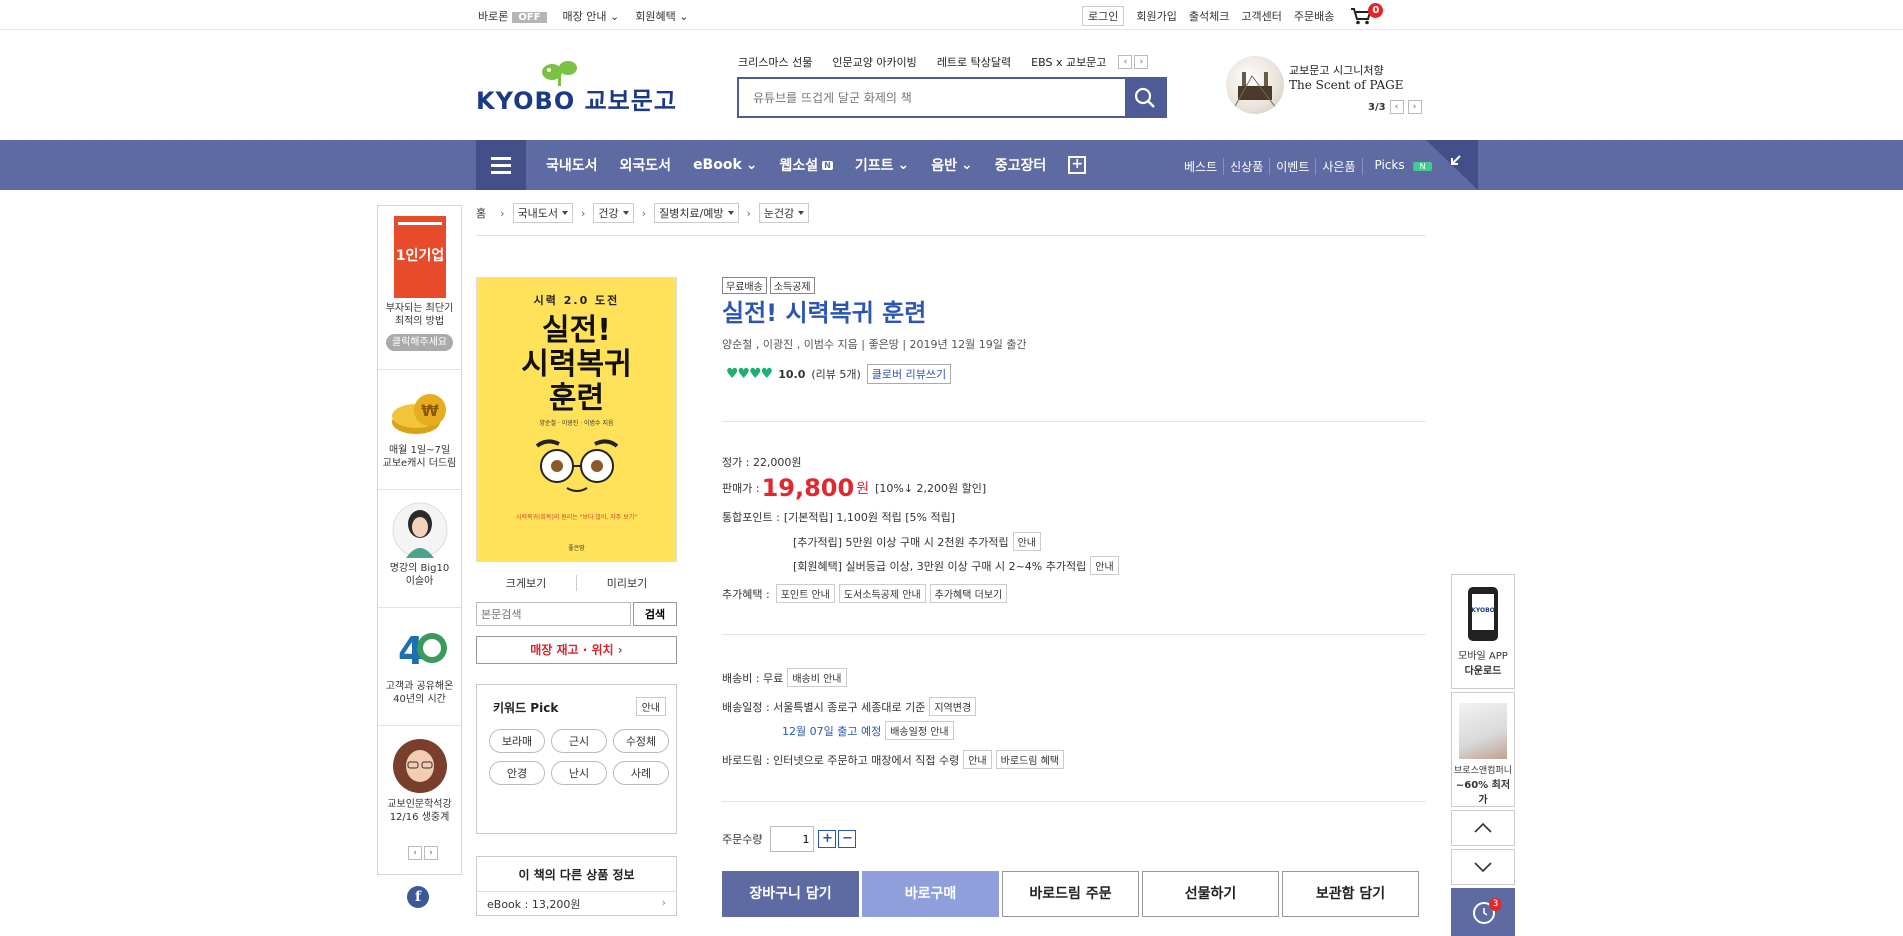 This screenshot has height=936, width=1903. Describe the element at coordinates (893, 759) in the screenshot. I see `barodrim-row: 바로드림 : 인터넷으로 주문하고 매장에서 직접 수령 안내 바로드림 혜택` at that location.